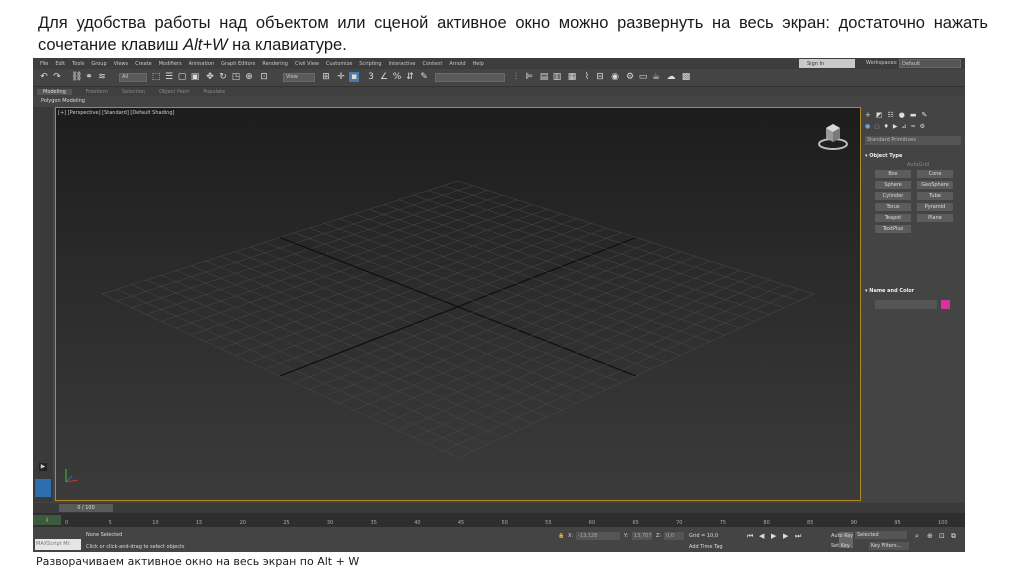 This screenshot has width=1024, height=574. I want to click on hierarchy-tab-icon: ☷, so click(891, 116).